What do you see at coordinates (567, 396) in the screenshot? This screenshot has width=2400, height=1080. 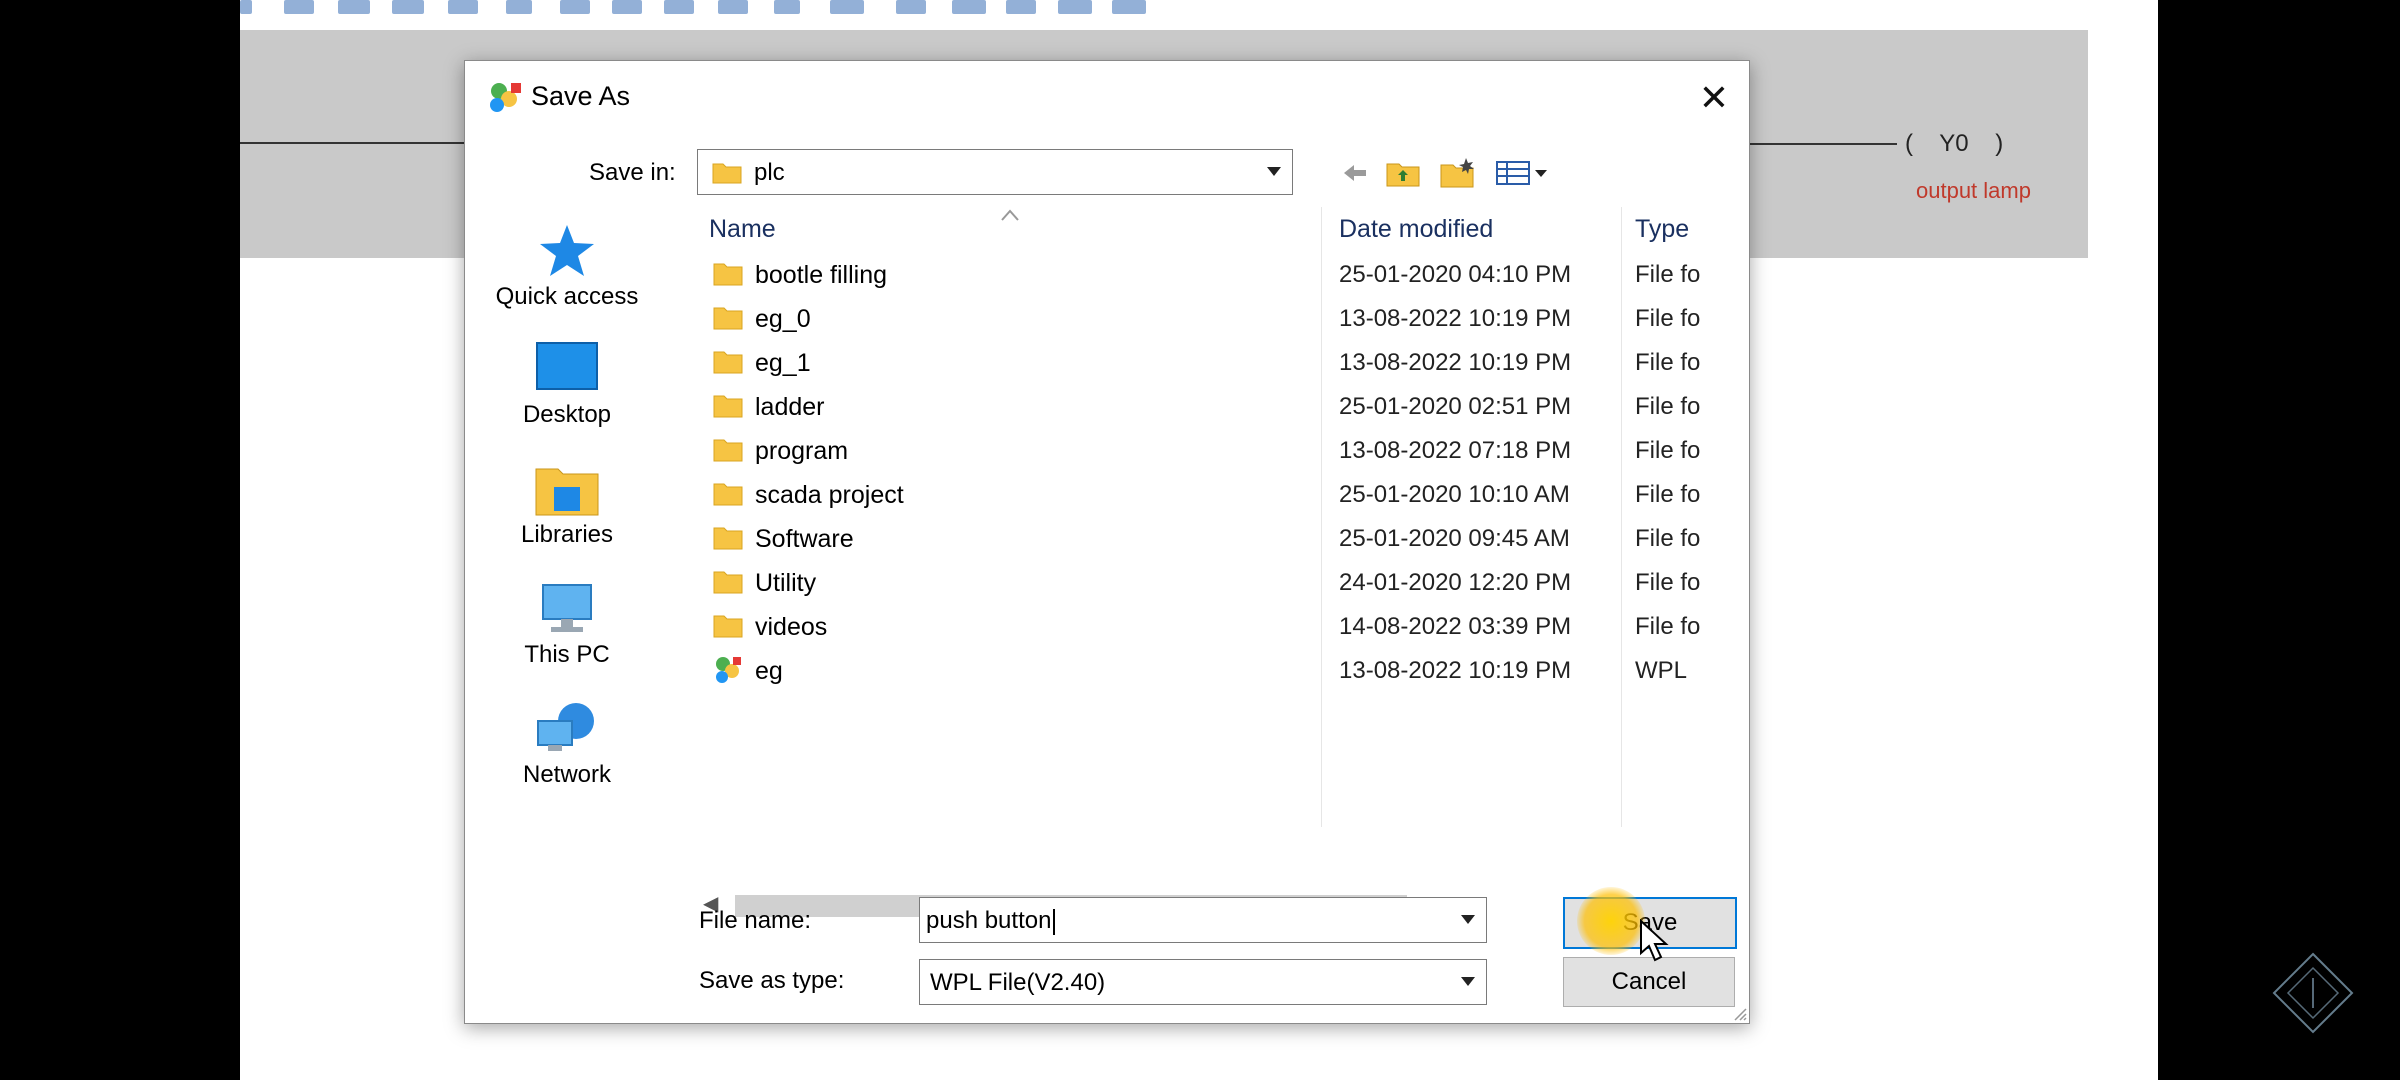 I see `place-desktop: Desktop` at bounding box center [567, 396].